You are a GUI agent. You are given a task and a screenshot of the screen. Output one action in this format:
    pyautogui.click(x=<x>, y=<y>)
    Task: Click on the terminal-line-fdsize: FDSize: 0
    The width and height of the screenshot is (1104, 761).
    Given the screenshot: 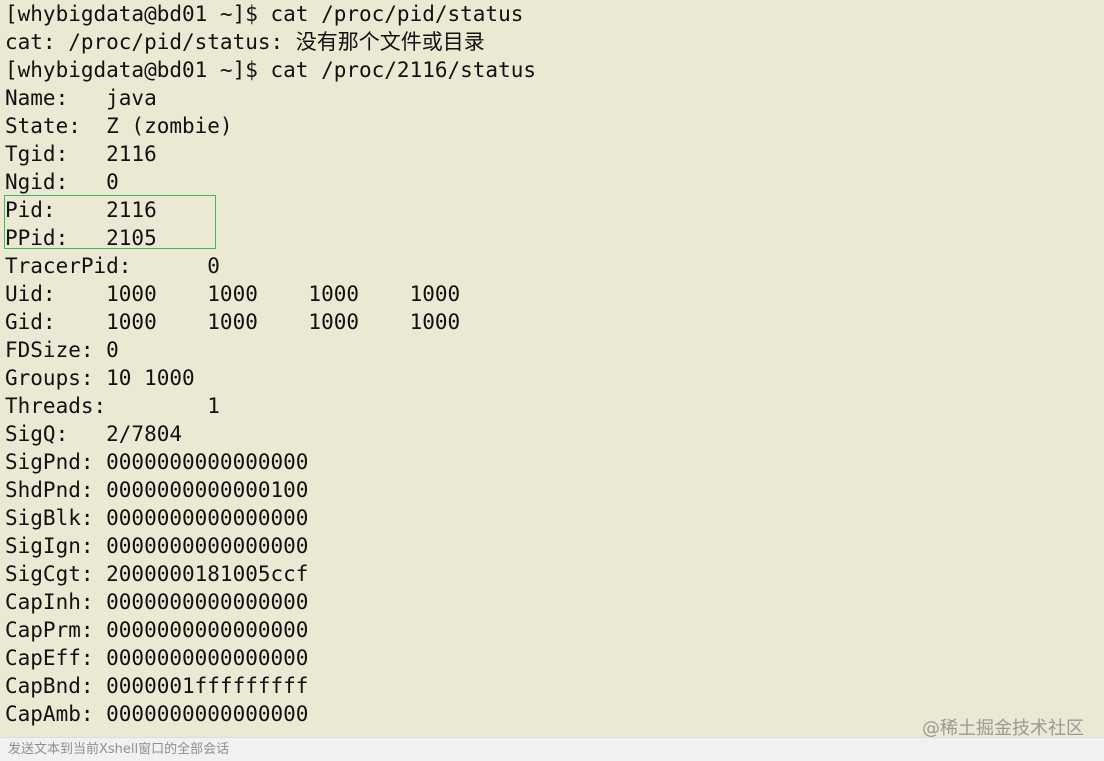 What is the action you would take?
    pyautogui.click(x=62, y=350)
    